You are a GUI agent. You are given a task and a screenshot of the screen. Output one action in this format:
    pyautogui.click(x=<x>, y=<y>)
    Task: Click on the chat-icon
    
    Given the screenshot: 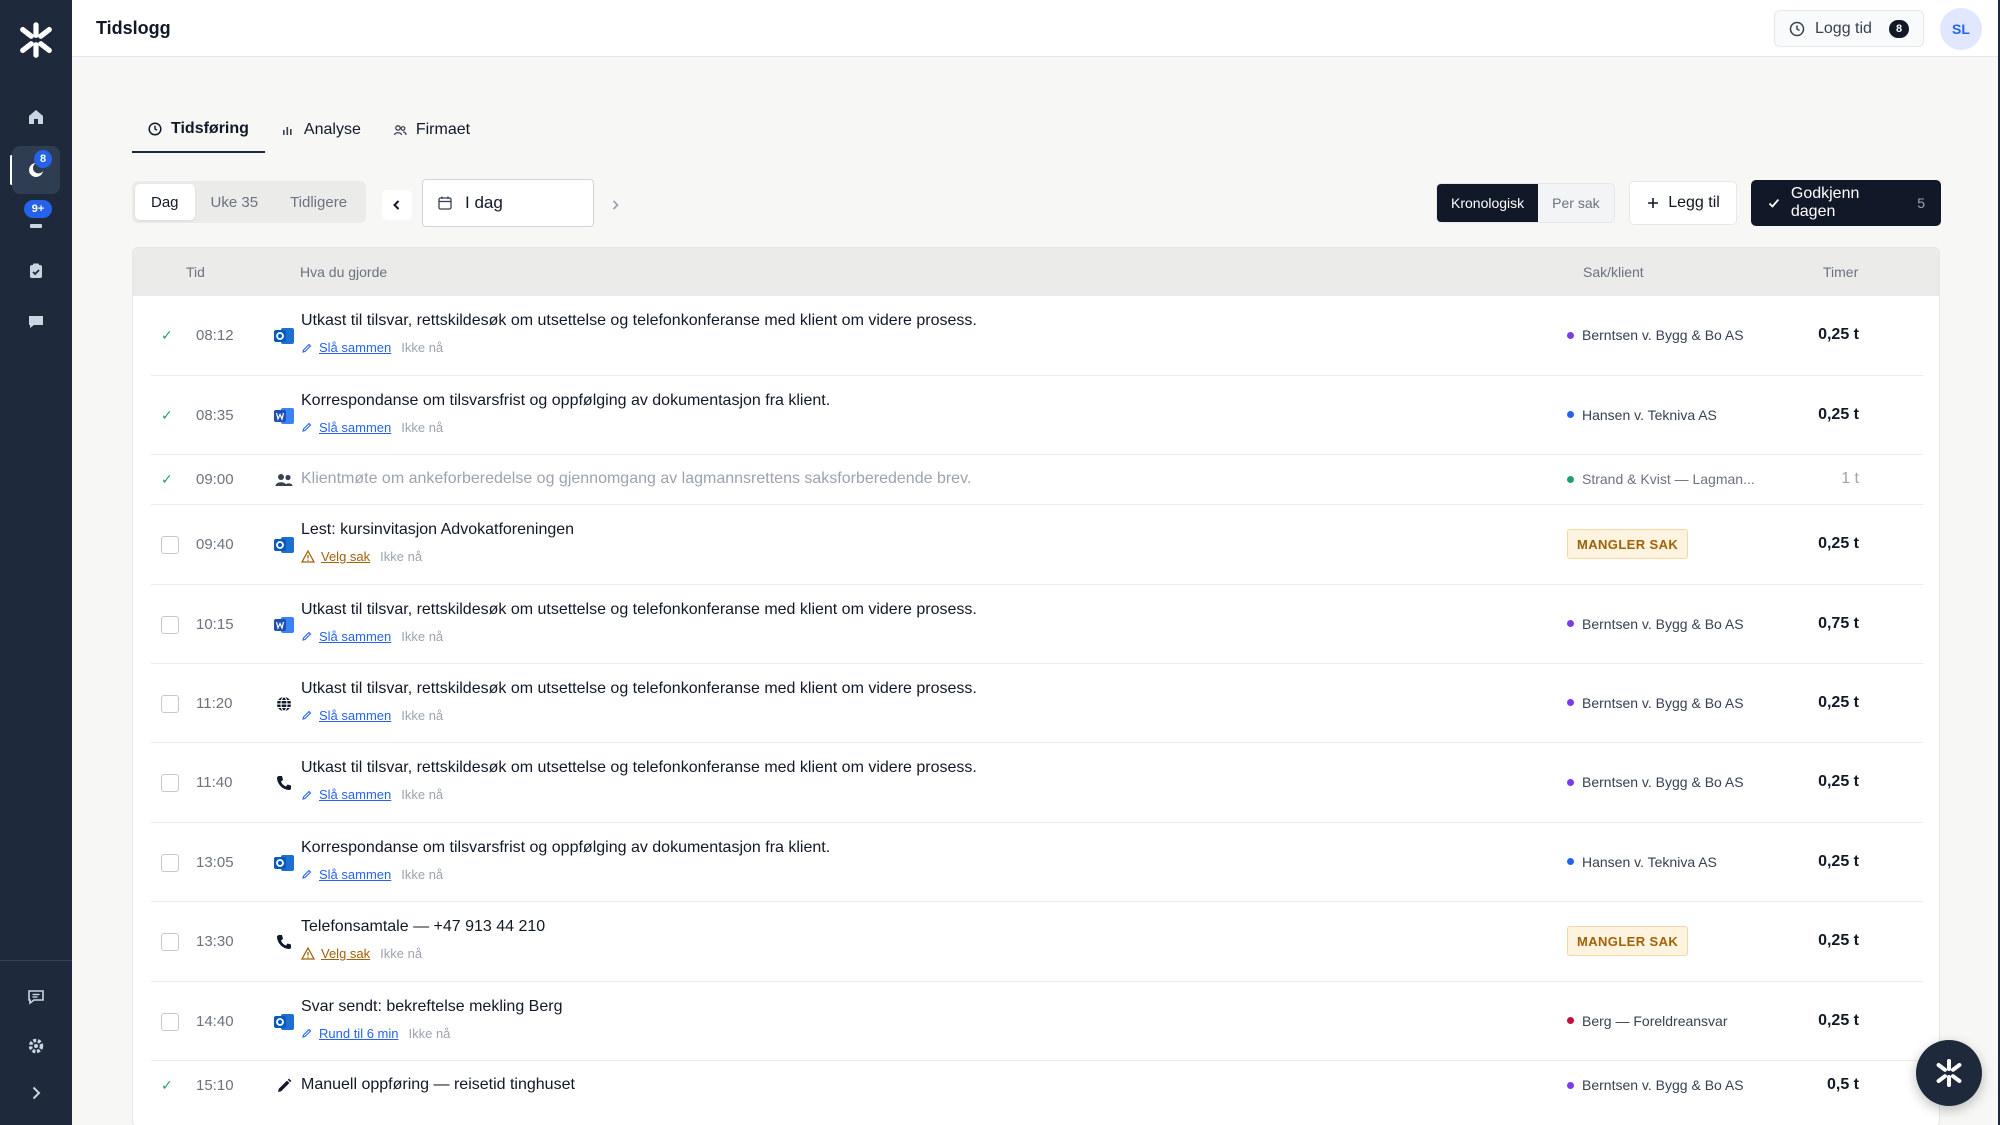 What is the action you would take?
    pyautogui.click(x=36, y=322)
    